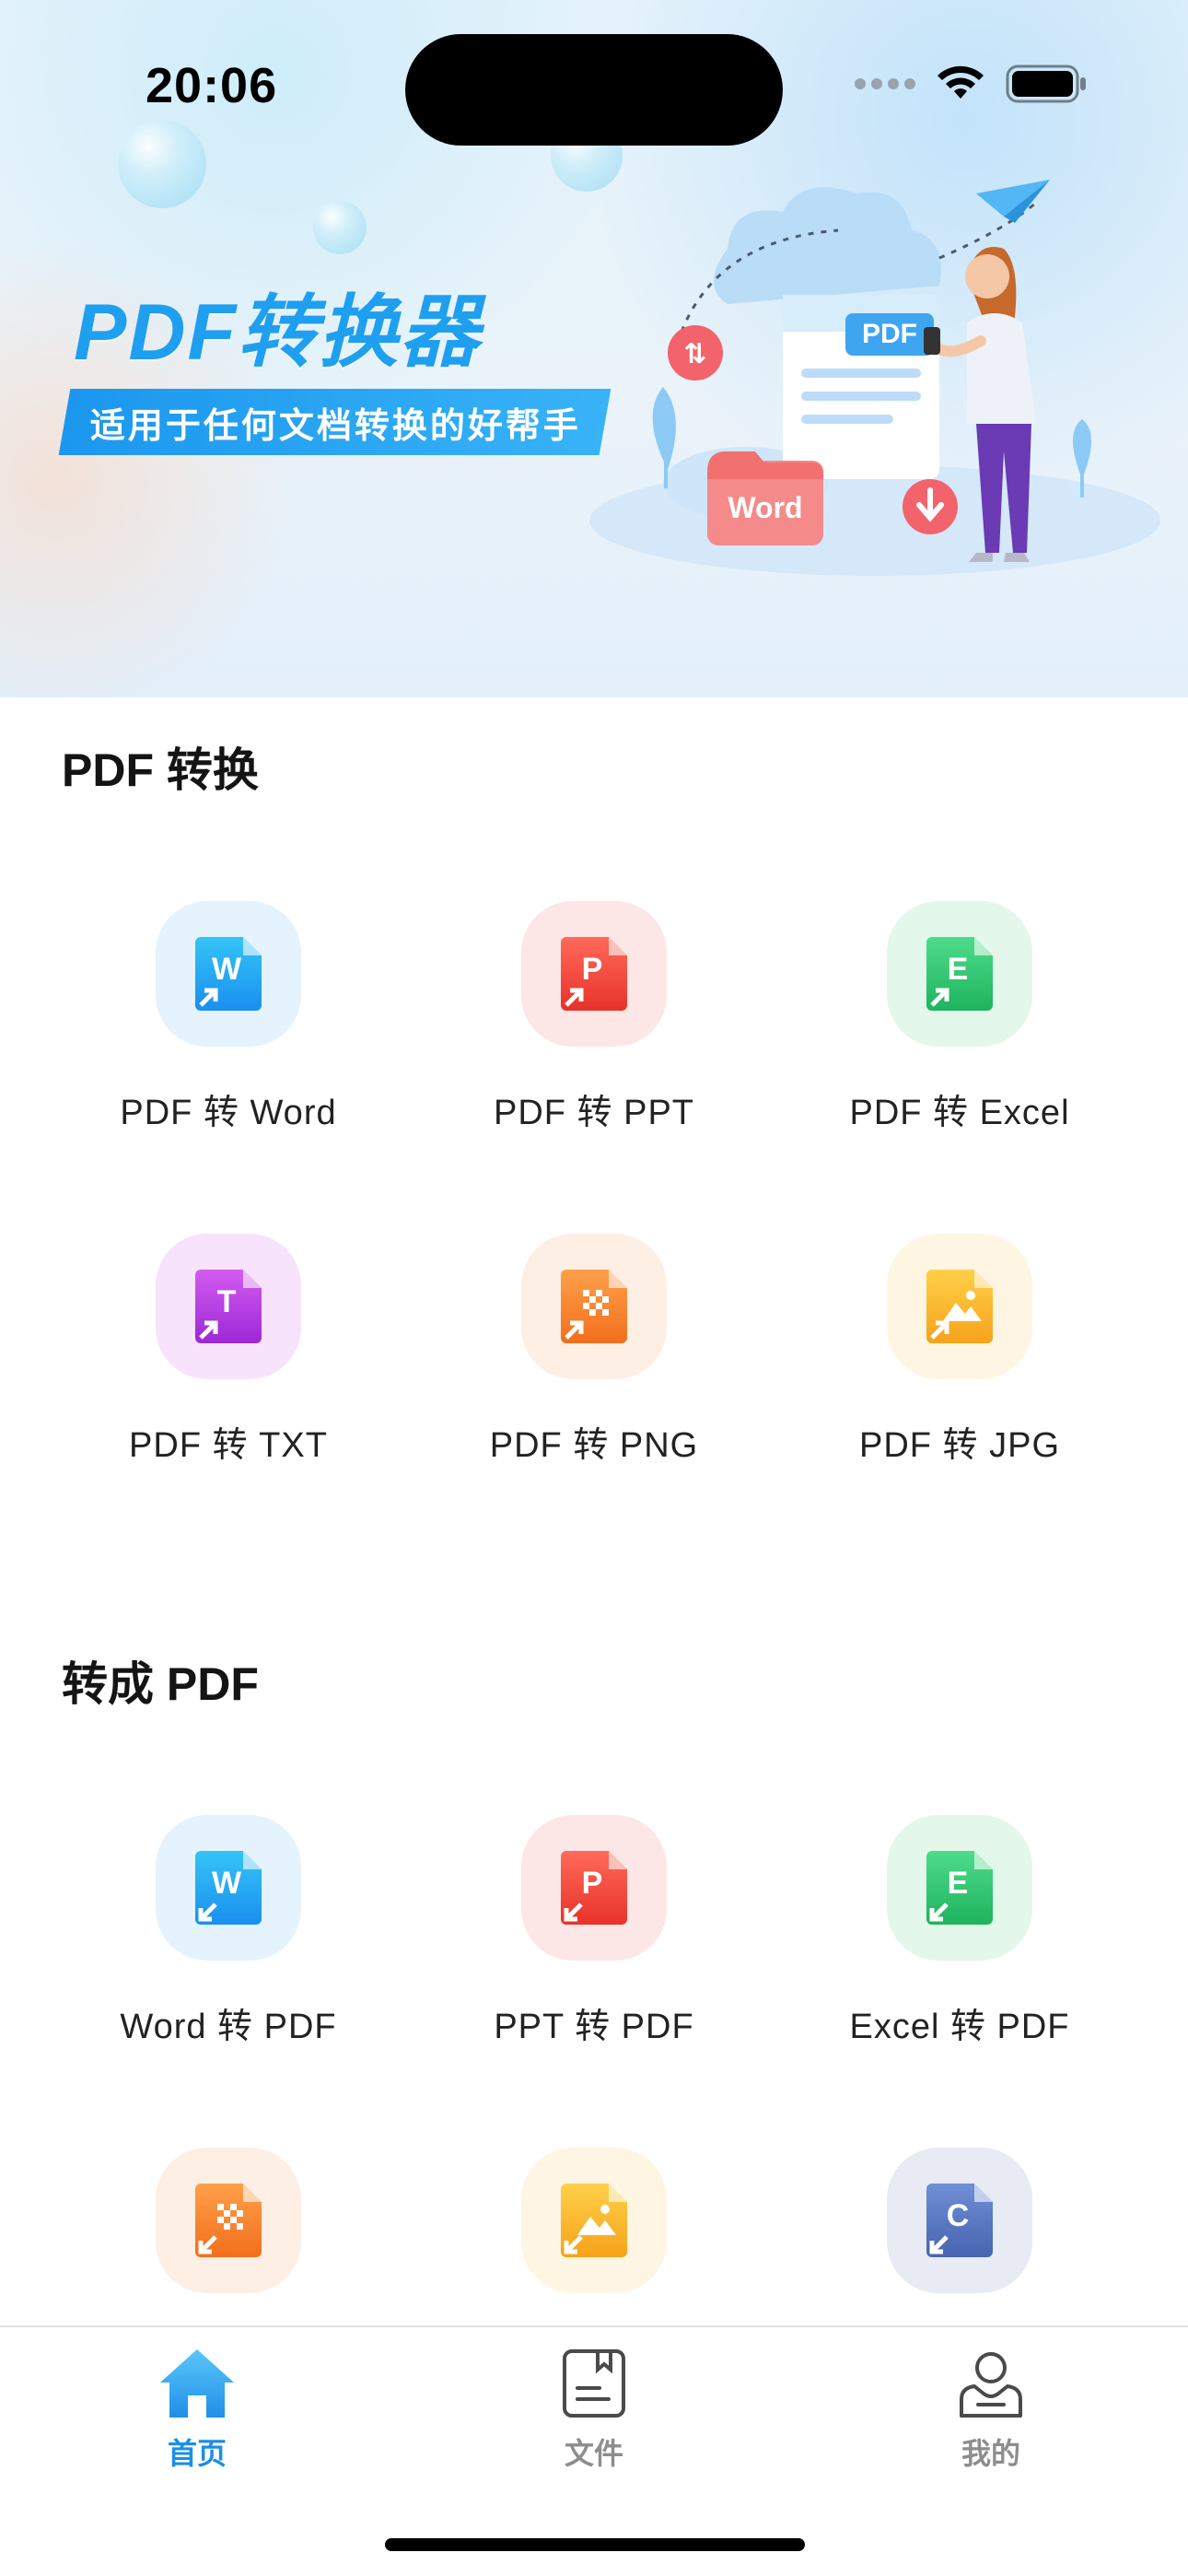  I want to click on hero-title: PDF转换器, so click(277, 332).